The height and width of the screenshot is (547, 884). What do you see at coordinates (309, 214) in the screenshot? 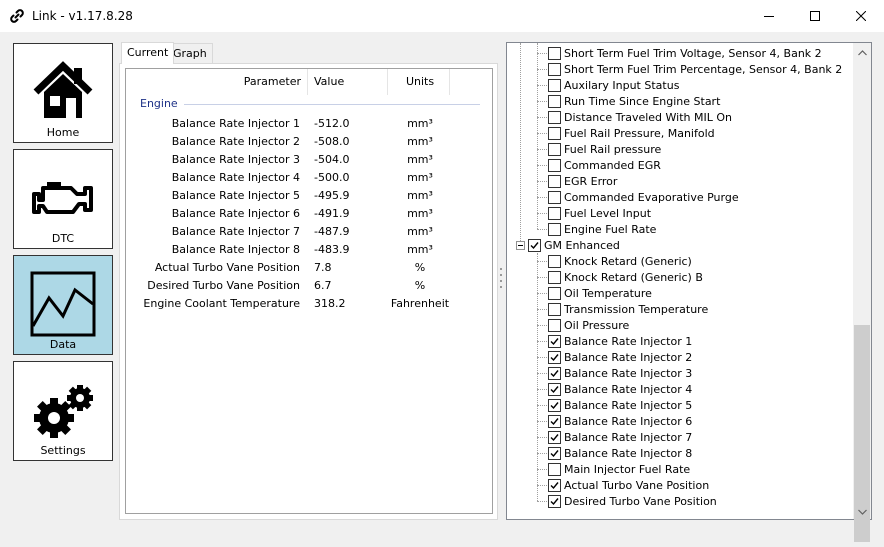
I see `table-row: Balance Rate Injector 6 -491.9 mm³` at bounding box center [309, 214].